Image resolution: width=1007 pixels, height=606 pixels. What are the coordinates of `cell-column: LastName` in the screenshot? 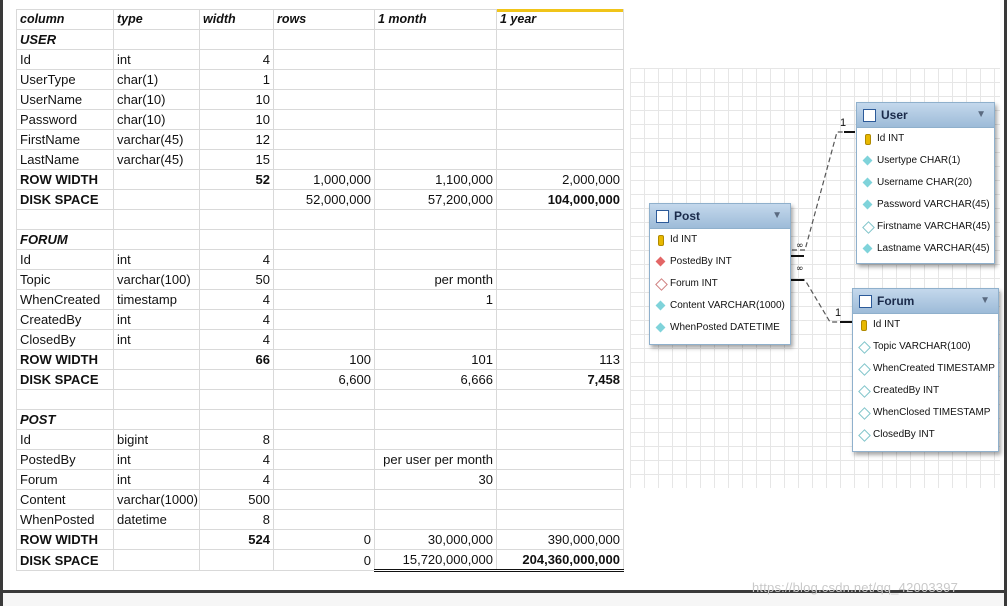 It's located at (65, 159).